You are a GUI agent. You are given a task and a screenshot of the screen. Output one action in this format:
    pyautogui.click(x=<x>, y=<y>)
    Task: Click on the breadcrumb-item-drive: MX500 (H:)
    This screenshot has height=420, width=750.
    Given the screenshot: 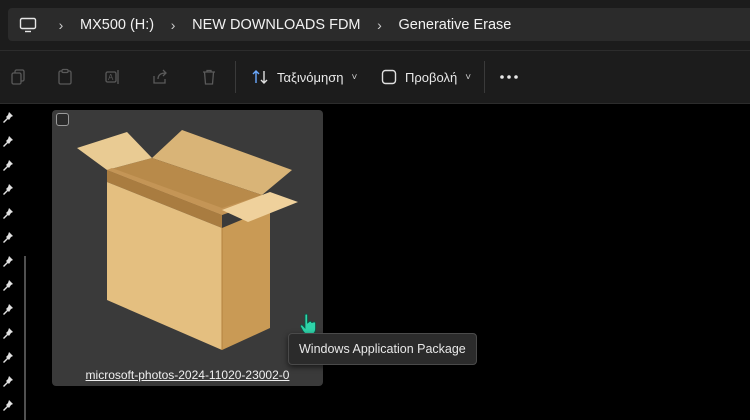 What is the action you would take?
    pyautogui.click(x=117, y=25)
    